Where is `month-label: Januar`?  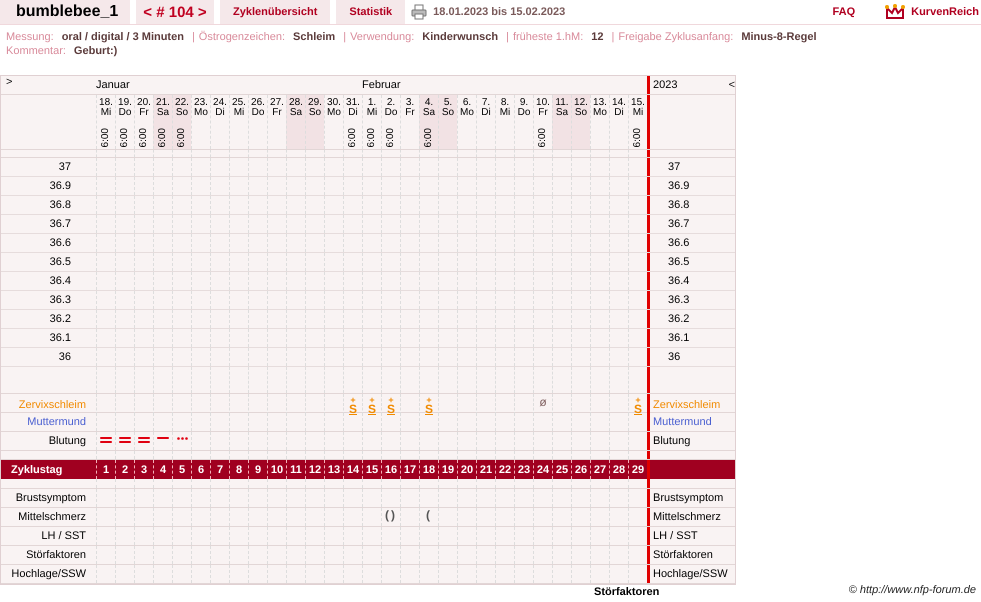 month-label: Januar is located at coordinates (113, 85).